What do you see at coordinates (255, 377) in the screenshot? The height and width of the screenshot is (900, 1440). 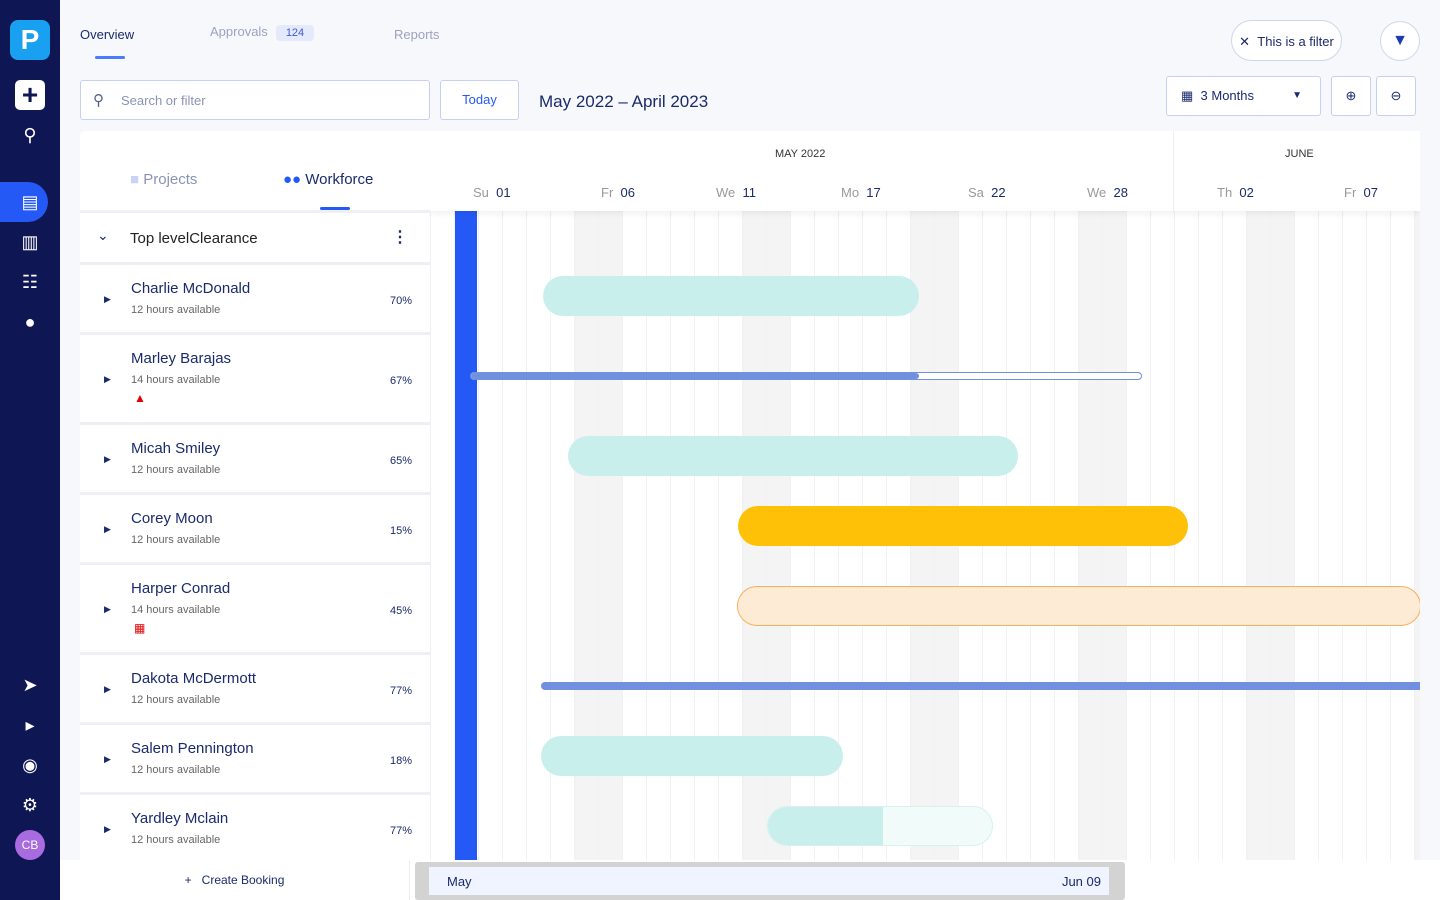 I see `person-row: ▶ Marley Barajas 14 hours available 67% ▲` at bounding box center [255, 377].